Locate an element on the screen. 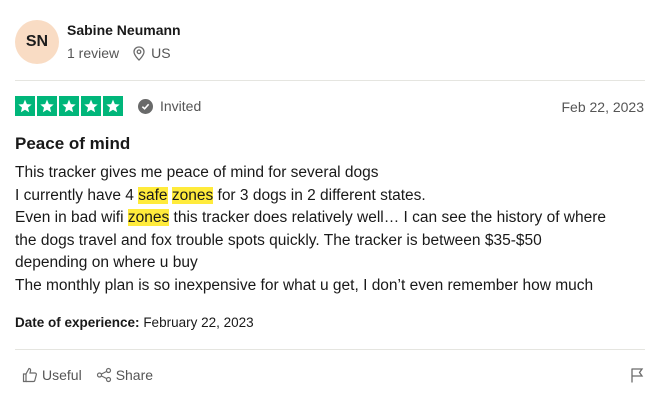  report-button is located at coordinates (637, 377).